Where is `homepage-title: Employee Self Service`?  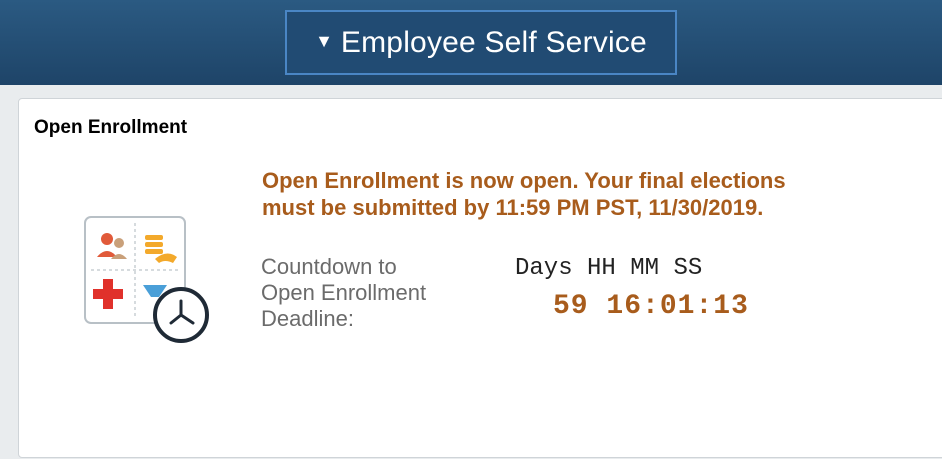 homepage-title: Employee Self Service is located at coordinates (493, 42).